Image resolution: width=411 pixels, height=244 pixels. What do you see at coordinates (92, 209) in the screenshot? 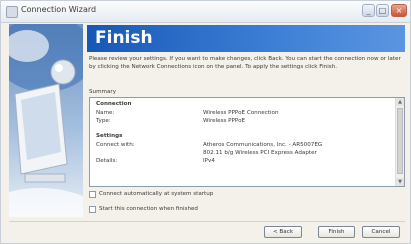
I see `start-connection-checkbox` at bounding box center [92, 209].